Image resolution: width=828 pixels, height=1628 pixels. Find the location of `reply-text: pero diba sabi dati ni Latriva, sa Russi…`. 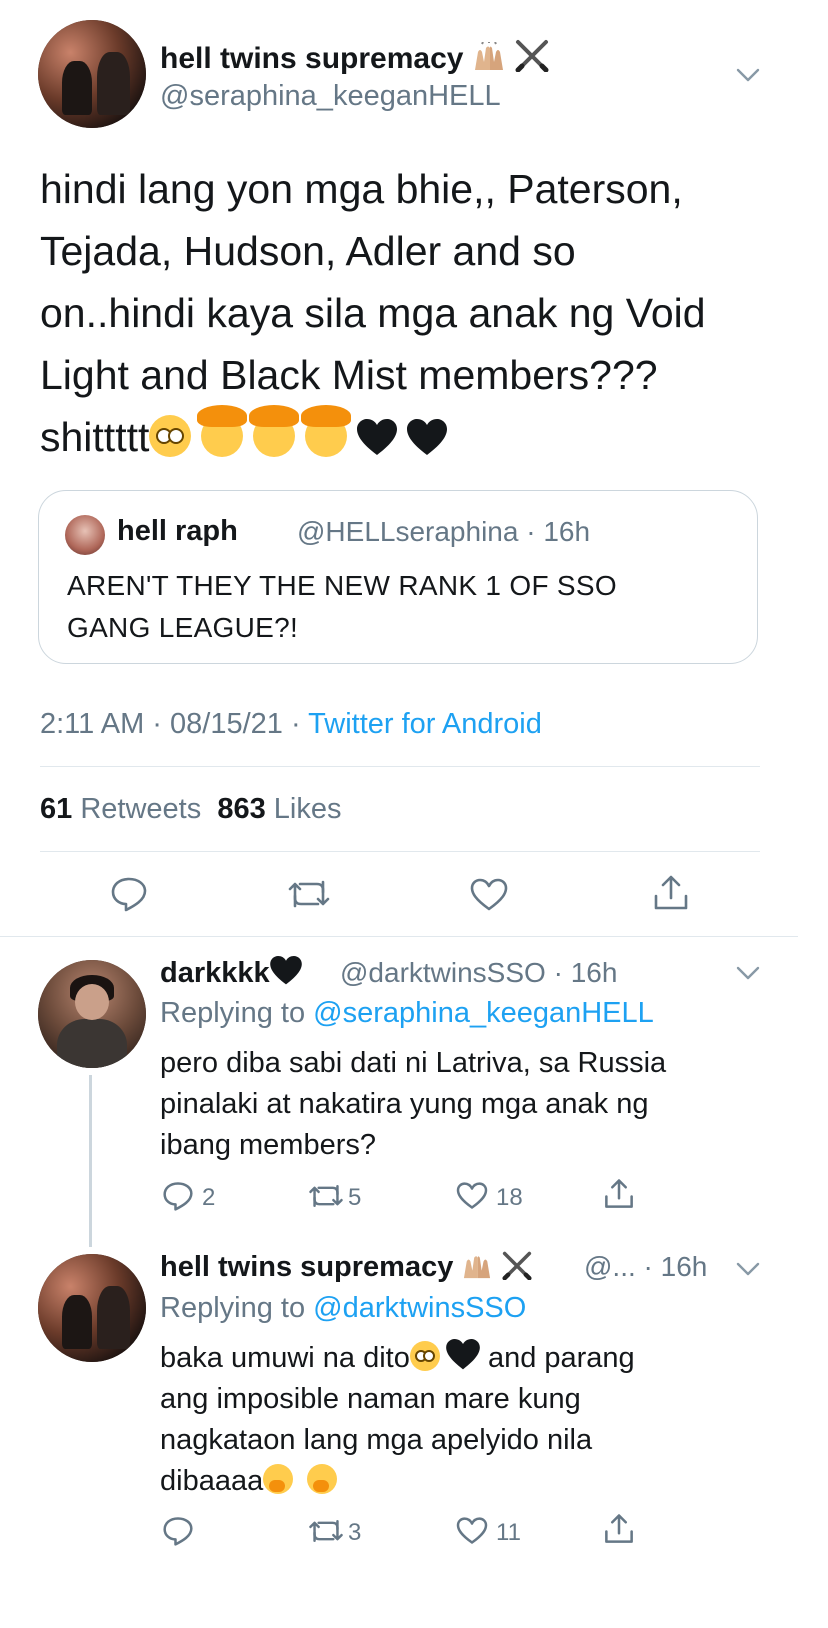

reply-text: pero diba sabi dati ni Latriva, sa Russi… is located at coordinates (413, 1104).